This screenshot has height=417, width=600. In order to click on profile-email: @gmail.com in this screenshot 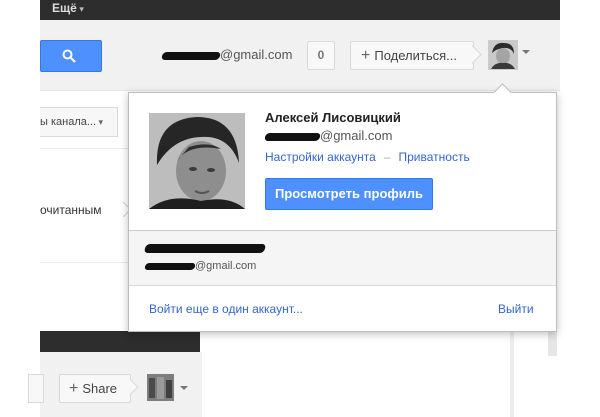, I will do `click(328, 135)`.